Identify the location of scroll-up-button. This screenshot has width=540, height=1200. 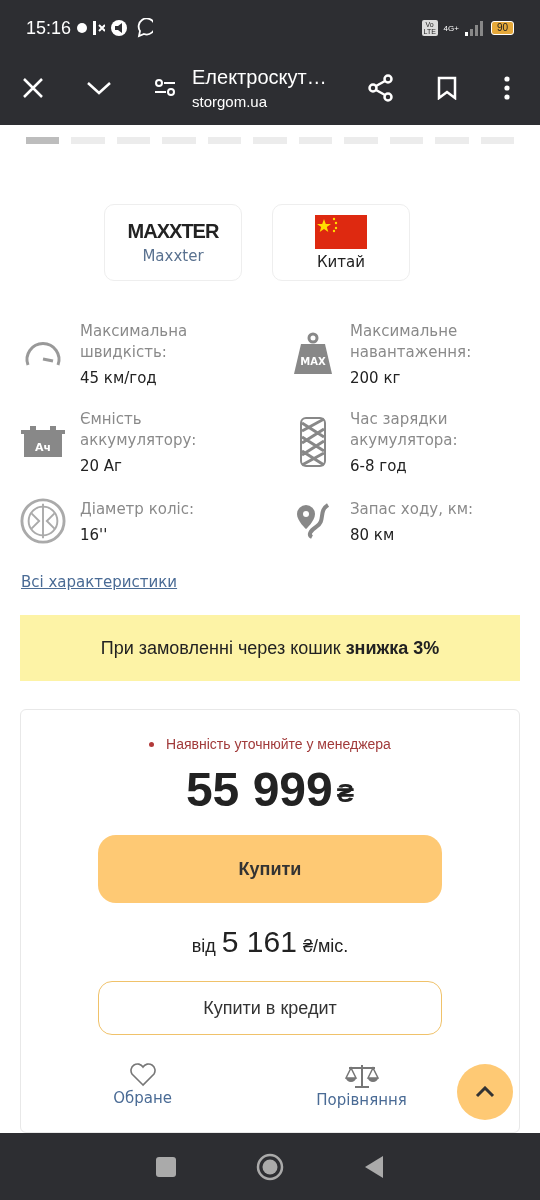
(485, 1092).